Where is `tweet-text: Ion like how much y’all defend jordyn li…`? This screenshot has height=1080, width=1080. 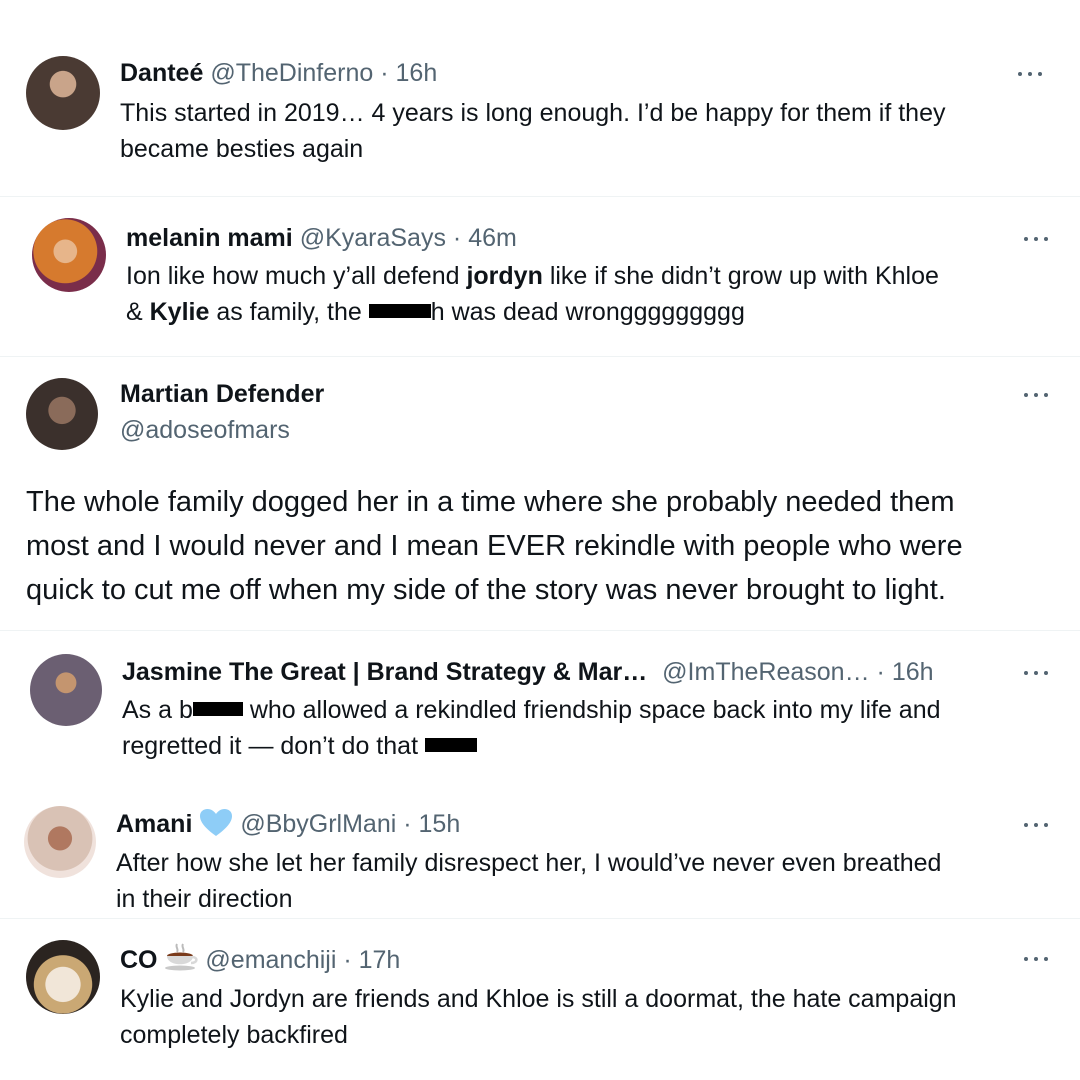
tweet-text: Ion like how much y’all defend jordyn li… is located at coordinates (532, 294).